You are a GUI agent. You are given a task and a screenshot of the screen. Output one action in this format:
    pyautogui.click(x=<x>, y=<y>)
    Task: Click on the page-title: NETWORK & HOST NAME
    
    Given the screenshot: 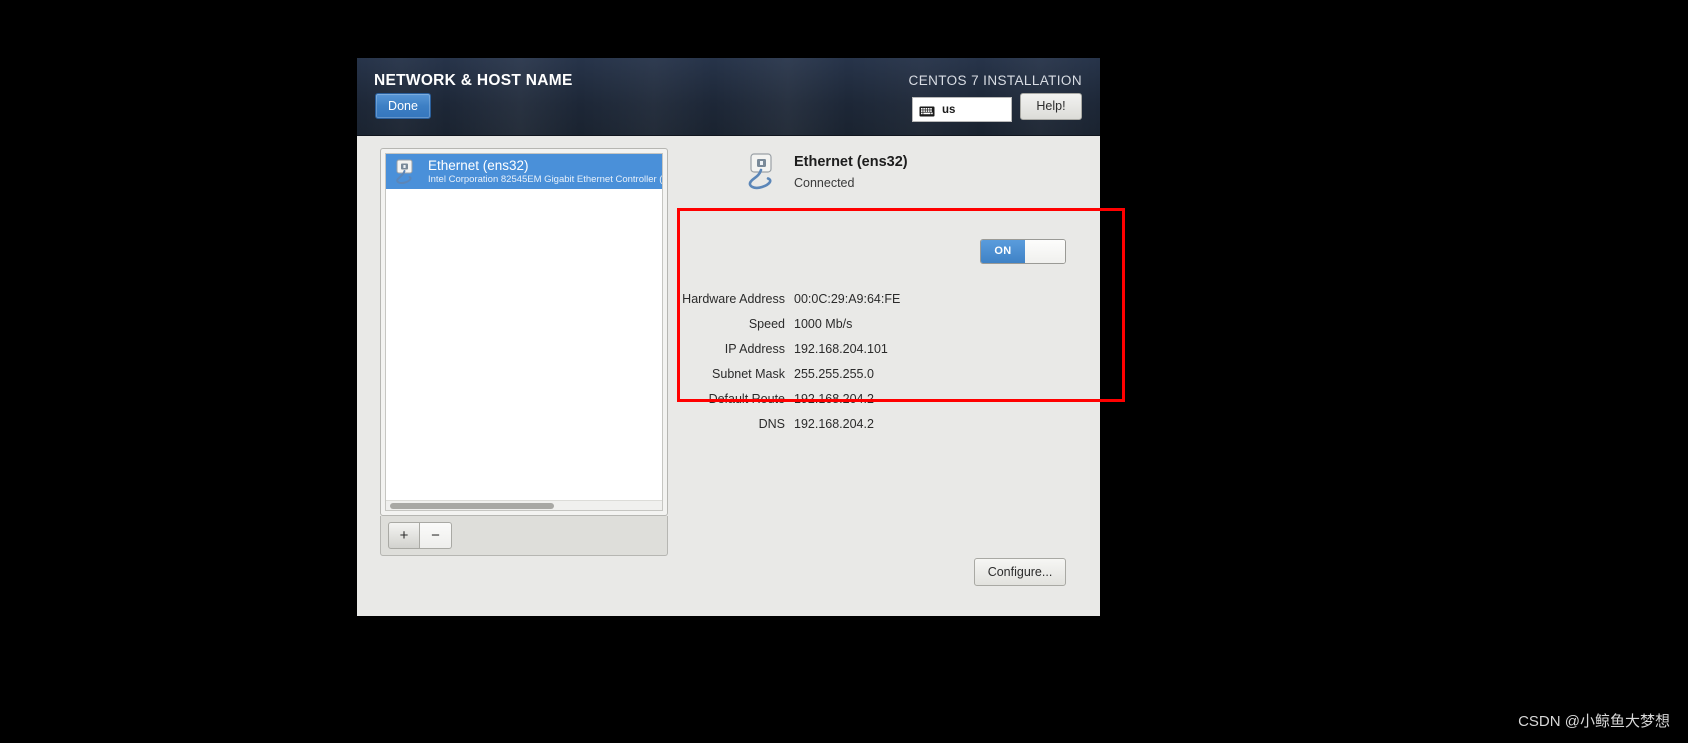 What is the action you would take?
    pyautogui.click(x=473, y=80)
    